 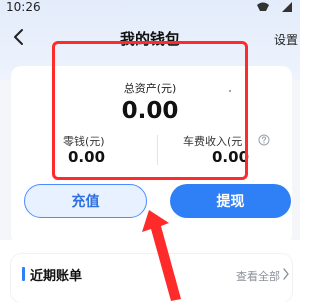 I want to click on view-all-link: 查看全部, so click(x=258, y=276).